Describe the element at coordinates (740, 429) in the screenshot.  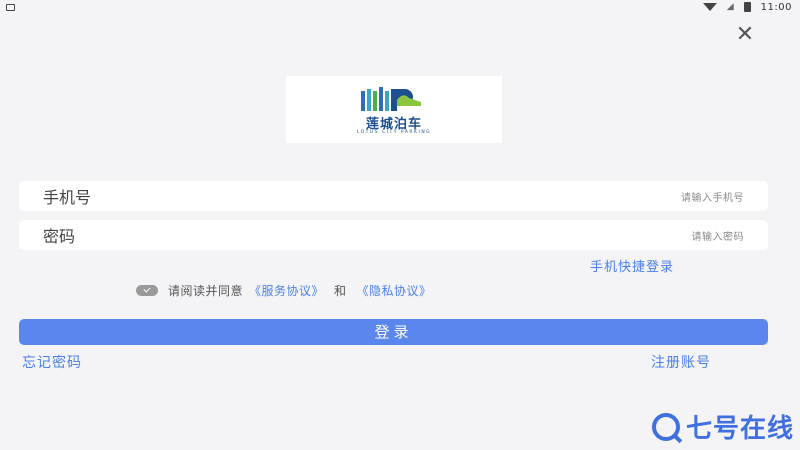
I see `watermark-text: 七号在线` at that location.